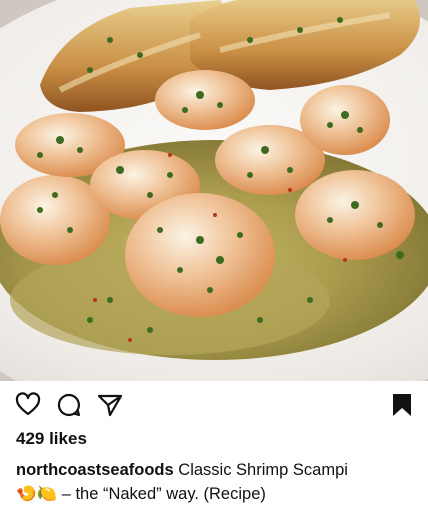 The width and height of the screenshot is (428, 528). I want to click on bookmark-icon, so click(402, 405).